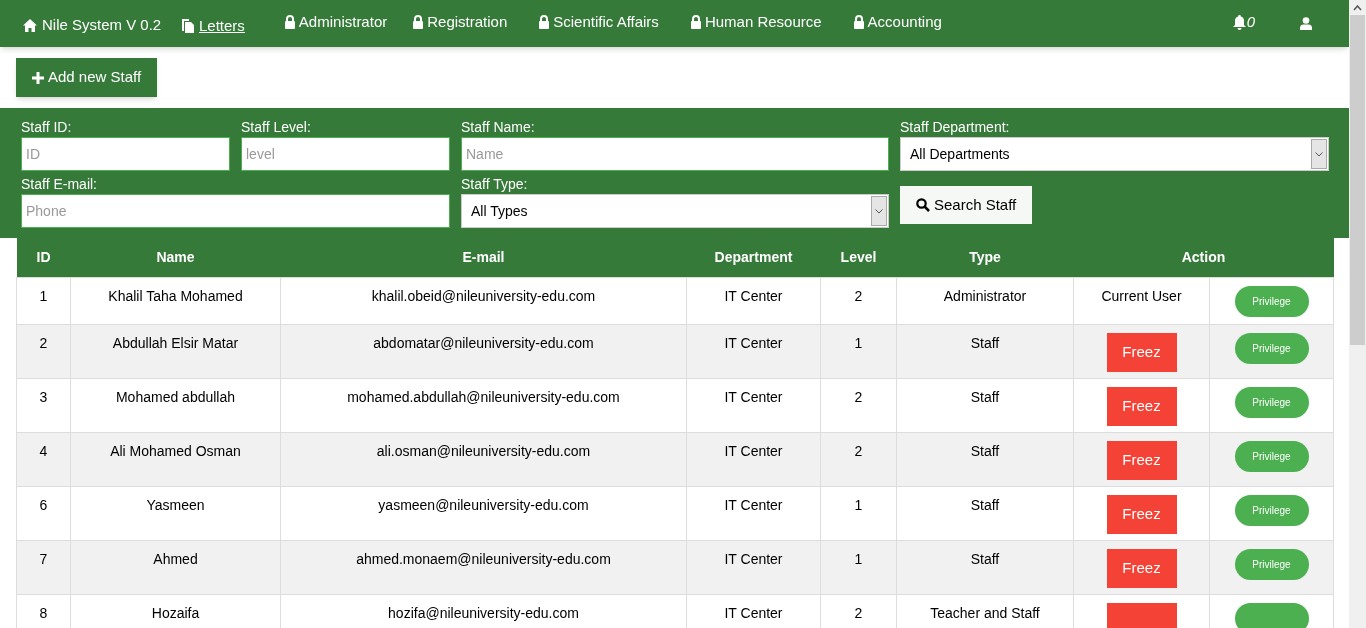 The height and width of the screenshot is (628, 1366). I want to click on input-field: Name, so click(675, 154).